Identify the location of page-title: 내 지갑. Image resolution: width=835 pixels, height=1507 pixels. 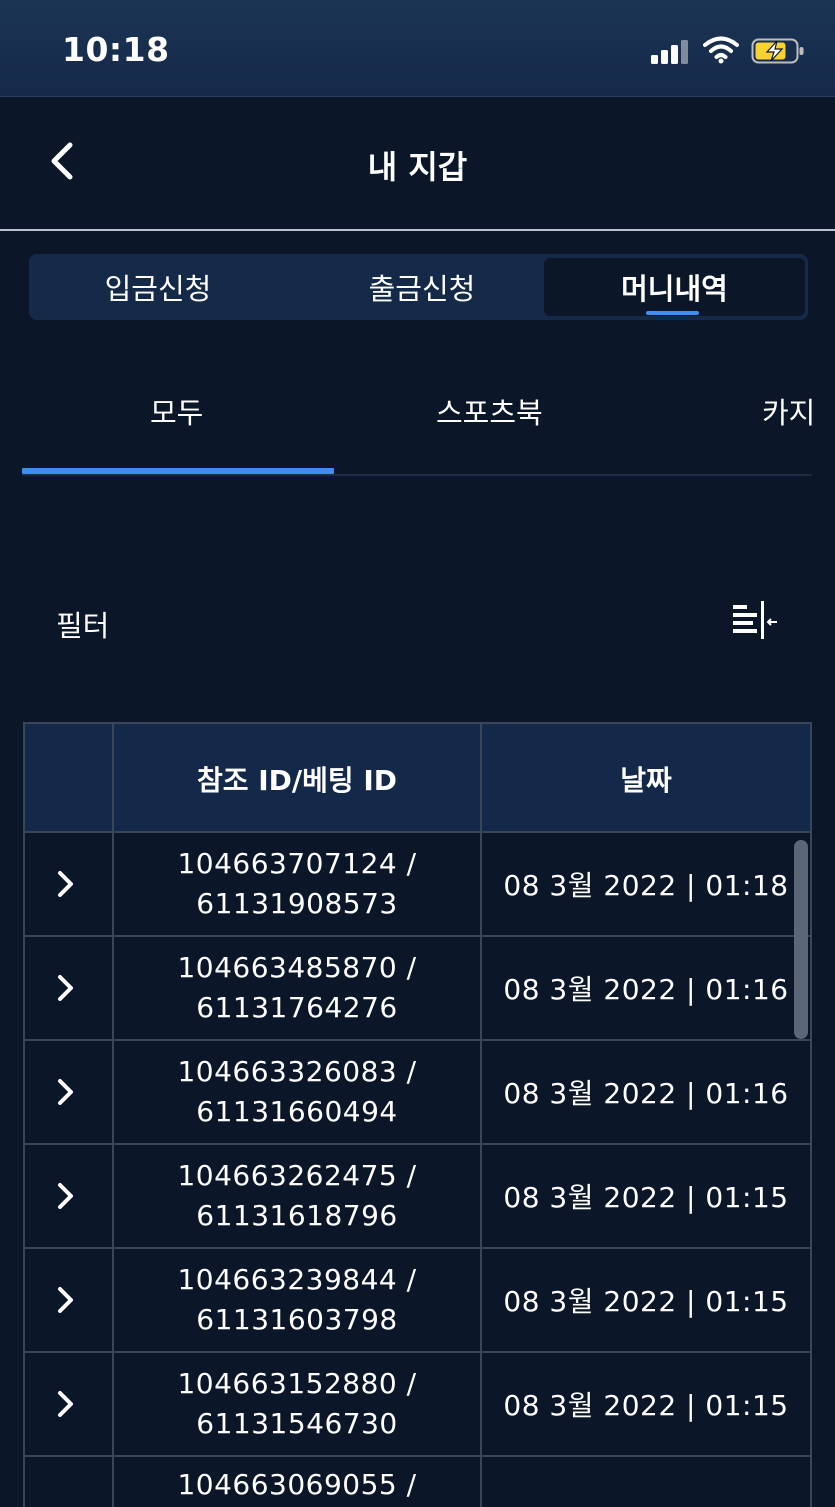
(417, 167).